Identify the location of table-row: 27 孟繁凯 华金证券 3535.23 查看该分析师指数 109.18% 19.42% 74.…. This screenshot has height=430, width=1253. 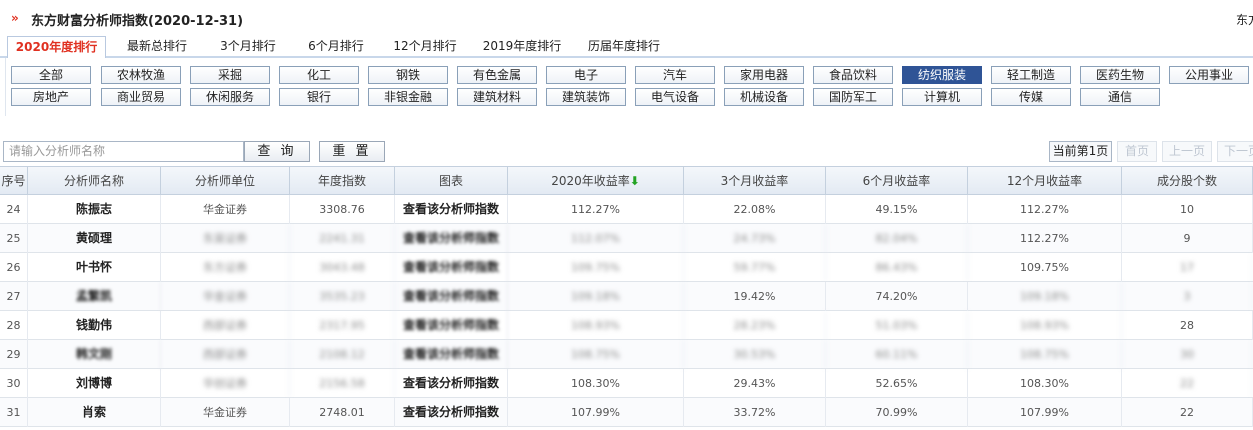
(626, 296).